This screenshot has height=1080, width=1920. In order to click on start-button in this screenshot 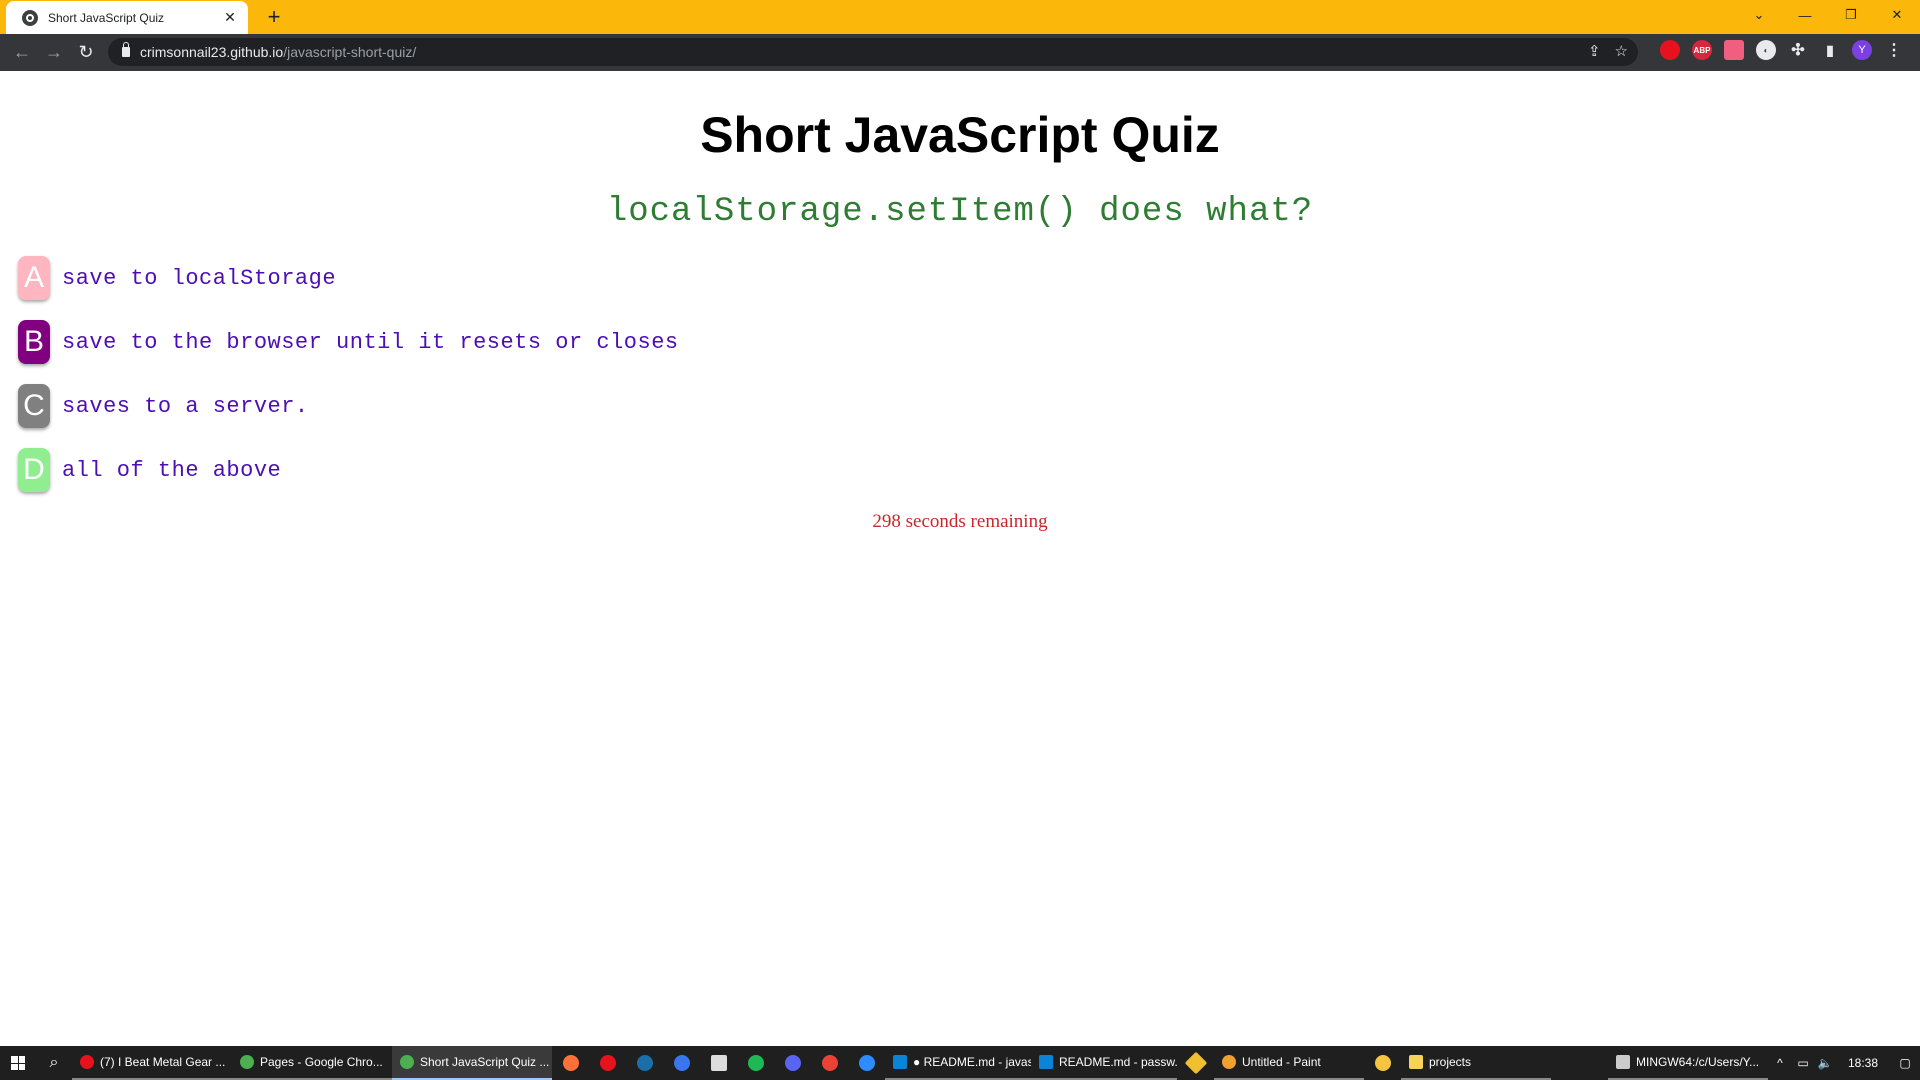, I will do `click(18, 1063)`.